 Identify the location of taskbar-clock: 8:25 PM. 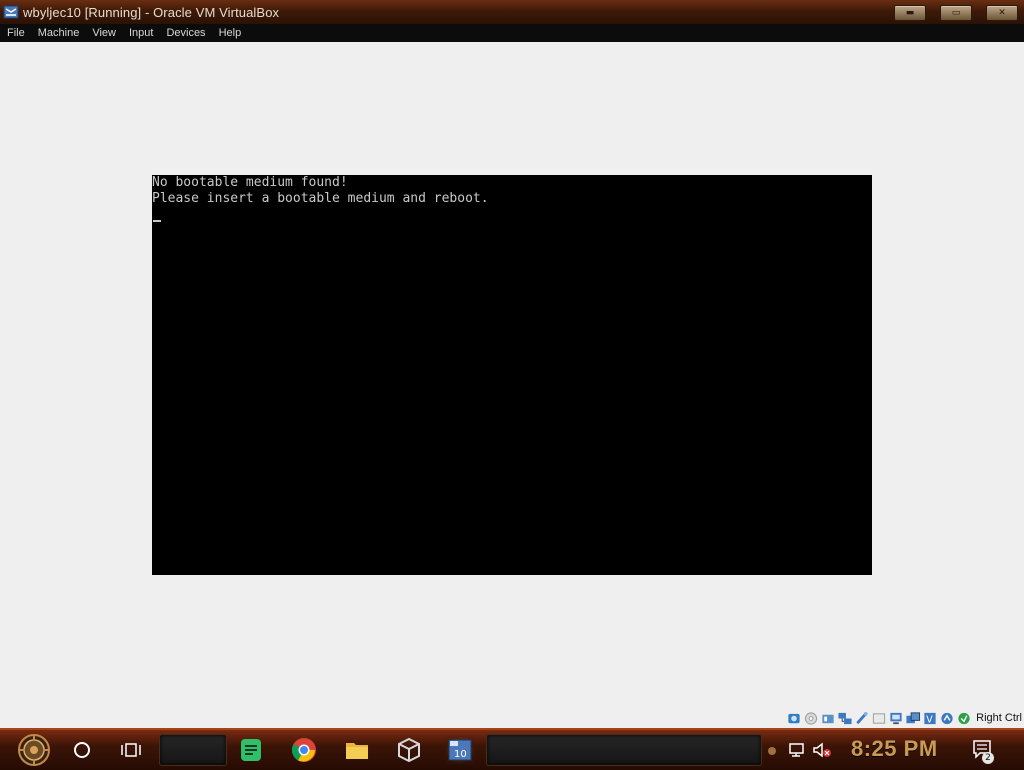
(894, 749).